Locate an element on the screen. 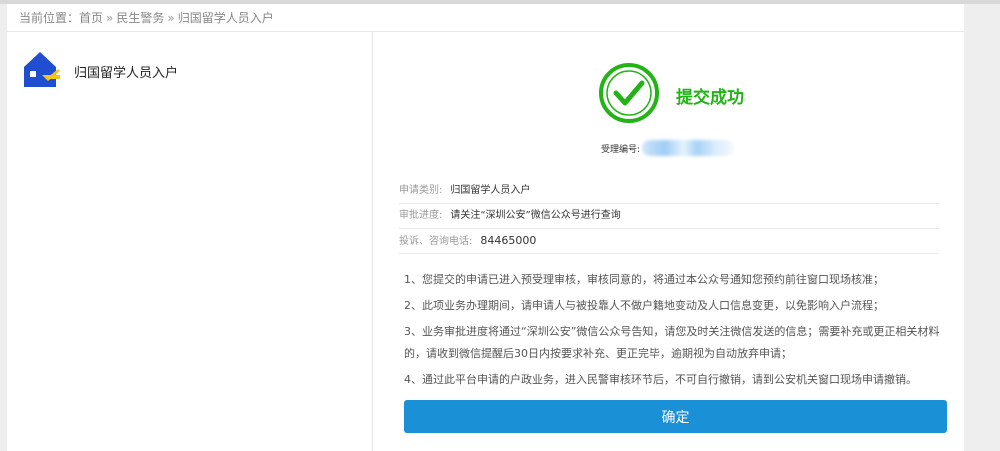 This screenshot has height=451, width=1000. info-row-category: 申请类别: 归国留学人员入户 is located at coordinates (669, 191).